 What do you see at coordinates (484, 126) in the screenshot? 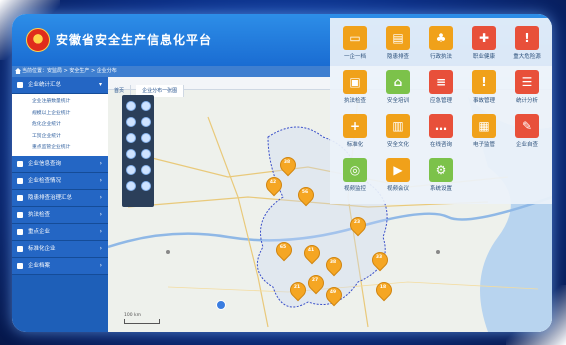
I see `doc-chart-icon: ▦` at bounding box center [484, 126].